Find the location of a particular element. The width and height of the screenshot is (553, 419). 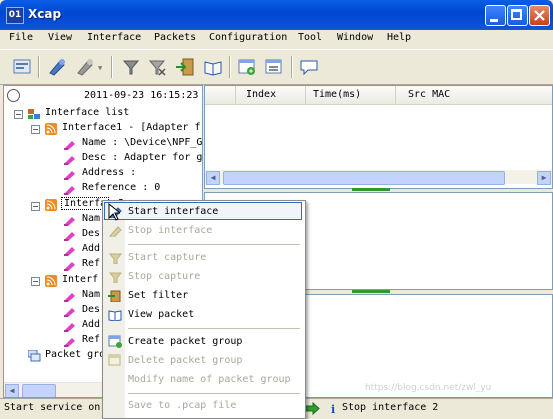

tree-item-packet-group: Packet gro is located at coordinates (75, 354).